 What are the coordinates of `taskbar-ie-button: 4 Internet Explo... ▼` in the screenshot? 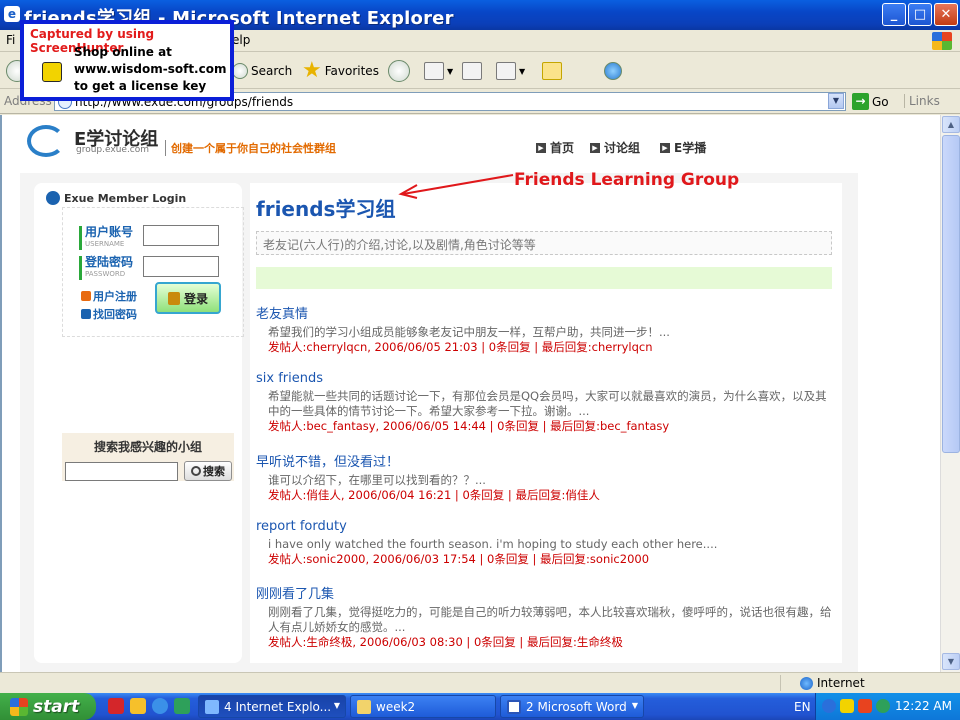 It's located at (272, 706).